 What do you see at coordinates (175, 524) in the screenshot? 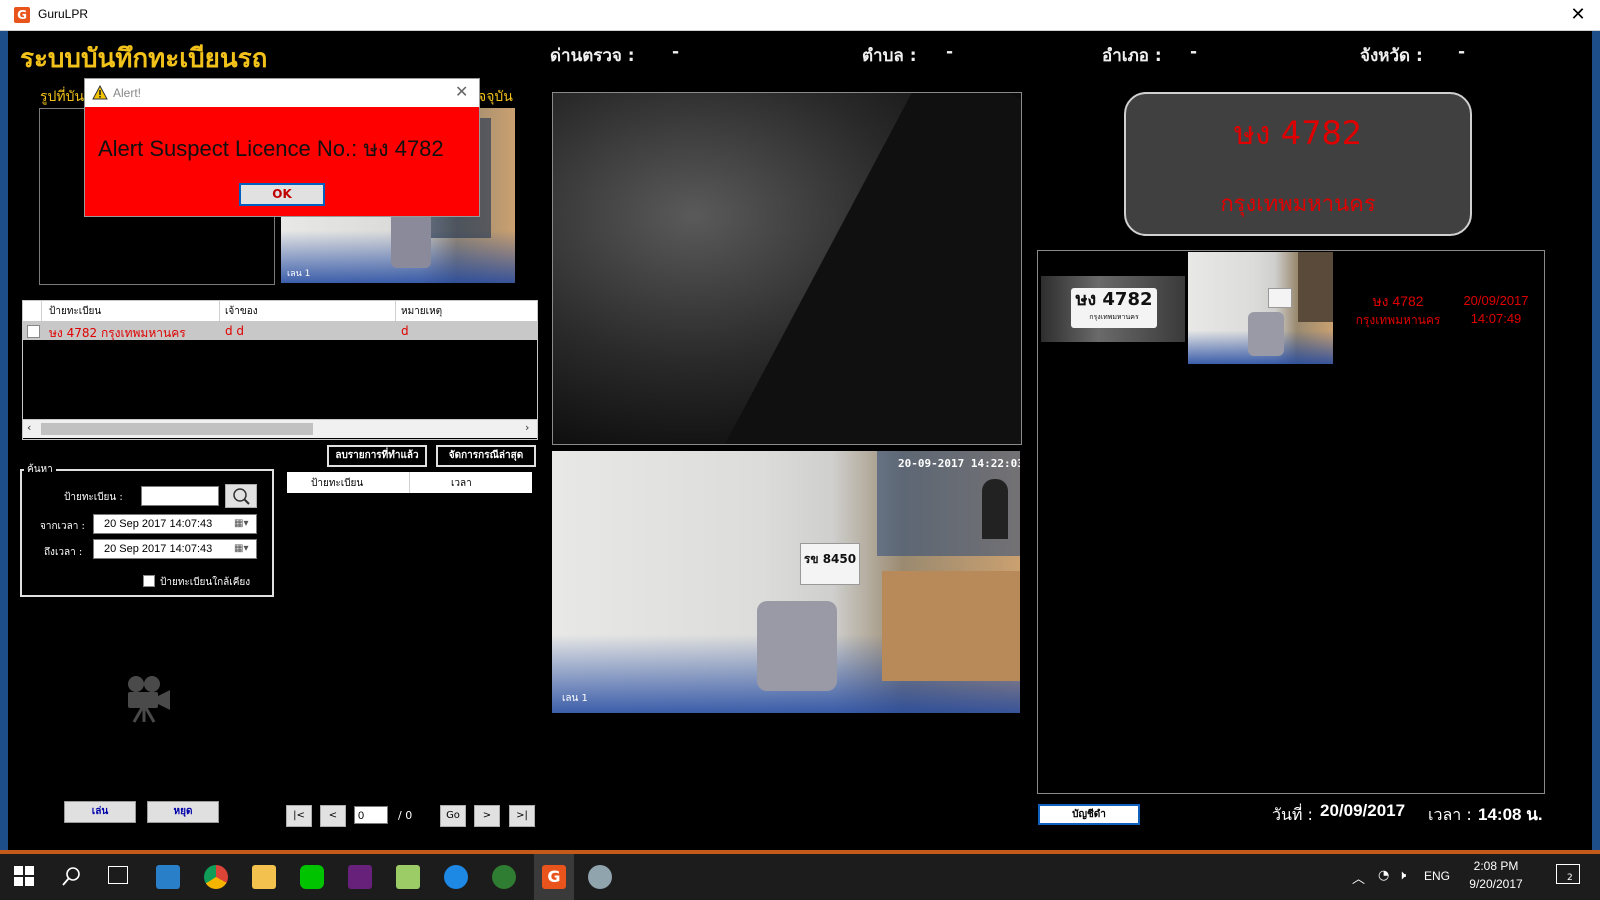
I see `from-datetime-picker: 20 Sep 2017 14:07:43 ▦▾` at bounding box center [175, 524].